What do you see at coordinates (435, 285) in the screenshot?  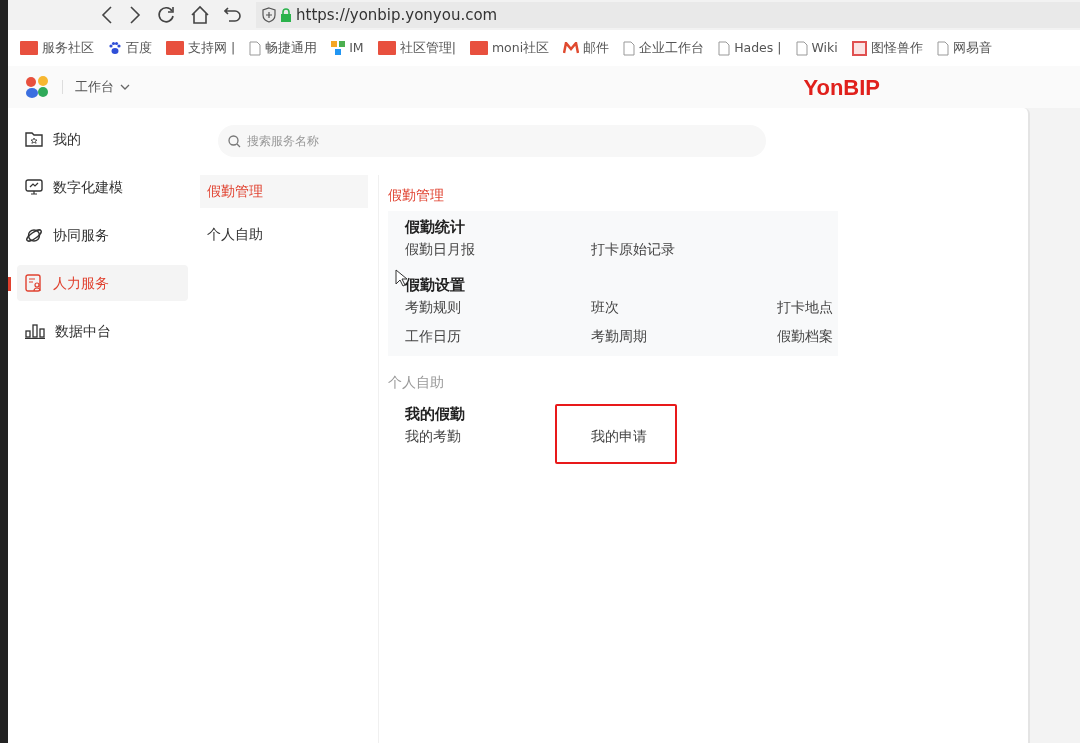 I see `group-title: 假勤设置` at bounding box center [435, 285].